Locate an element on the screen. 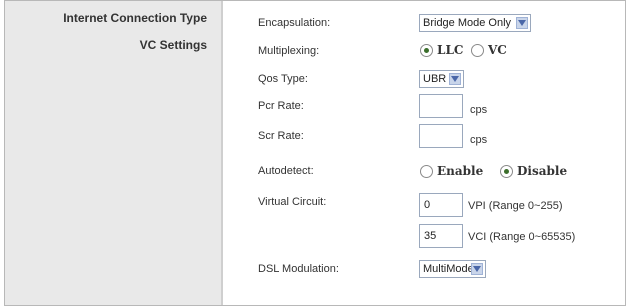 This screenshot has height=308, width=631. multiplexing-vc-radio is located at coordinates (477, 50).